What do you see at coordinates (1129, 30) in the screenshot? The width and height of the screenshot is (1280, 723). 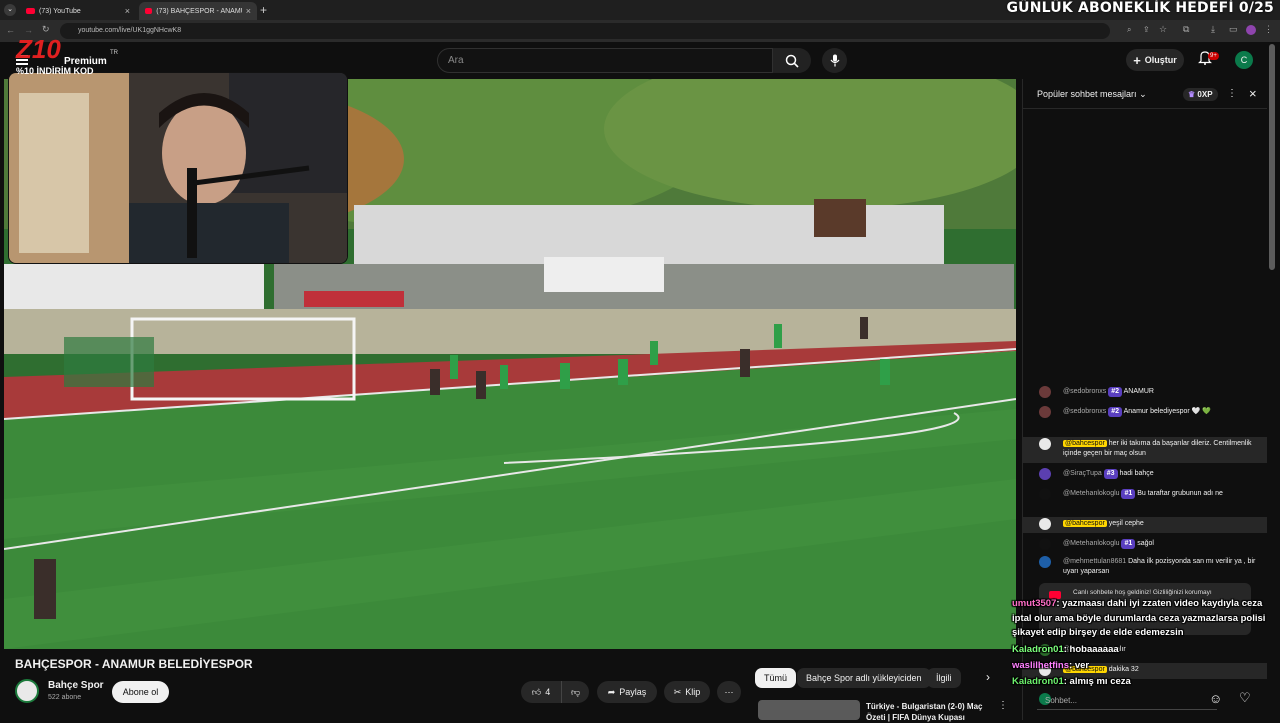 I see `zoom-icon: ⌕` at bounding box center [1129, 30].